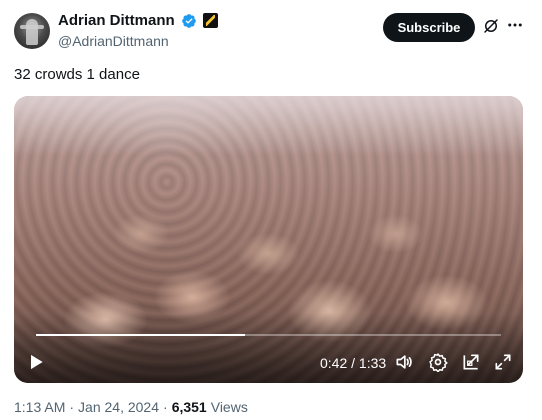  I want to click on avatar-image-figure, so click(32, 32).